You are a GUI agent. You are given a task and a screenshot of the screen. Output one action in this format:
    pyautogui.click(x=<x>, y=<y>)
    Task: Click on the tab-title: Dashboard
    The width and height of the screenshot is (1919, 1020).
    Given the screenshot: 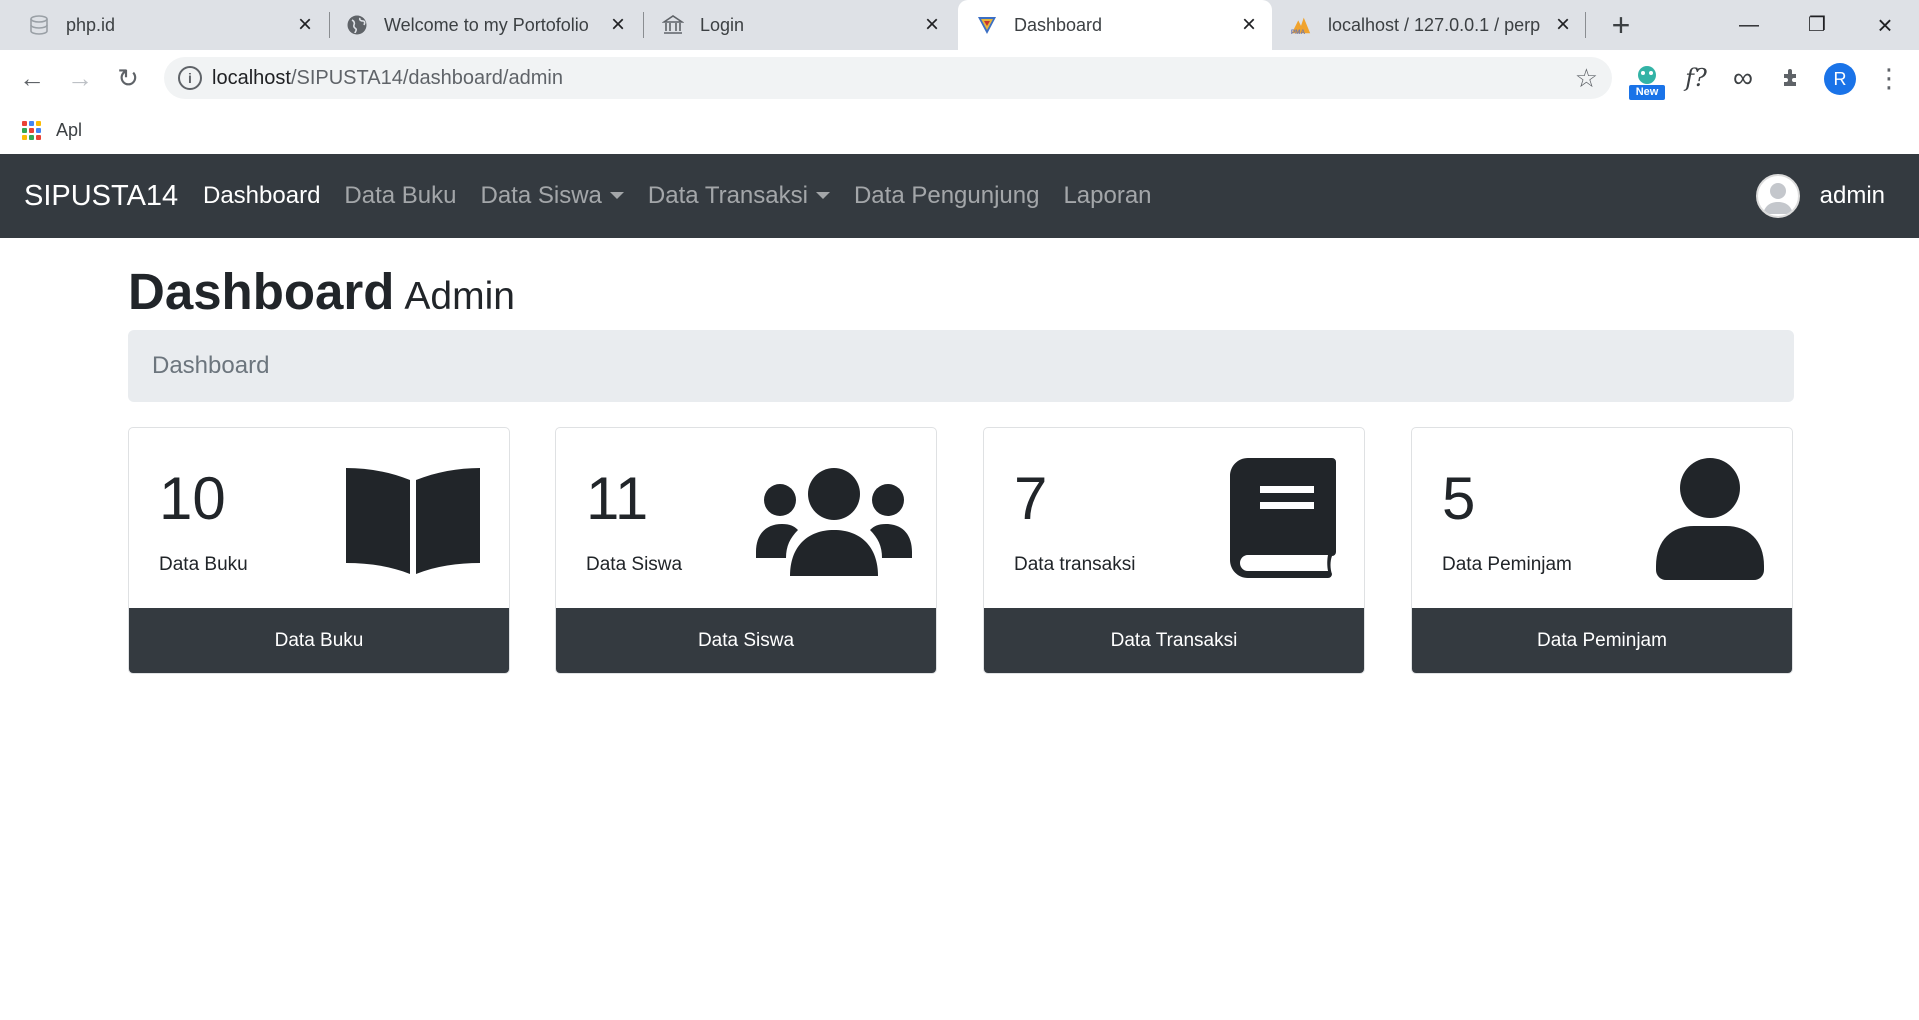 What is the action you would take?
    pyautogui.click(x=1058, y=24)
    